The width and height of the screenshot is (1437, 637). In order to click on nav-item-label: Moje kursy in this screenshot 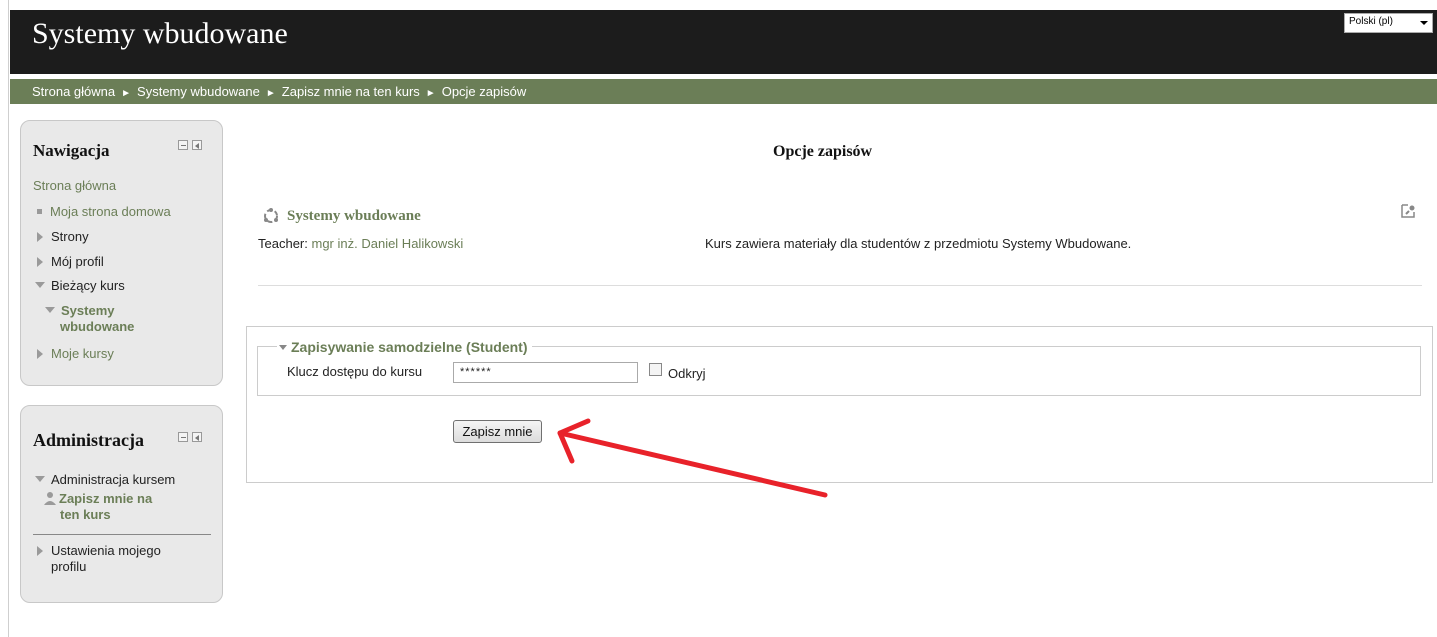, I will do `click(82, 353)`.